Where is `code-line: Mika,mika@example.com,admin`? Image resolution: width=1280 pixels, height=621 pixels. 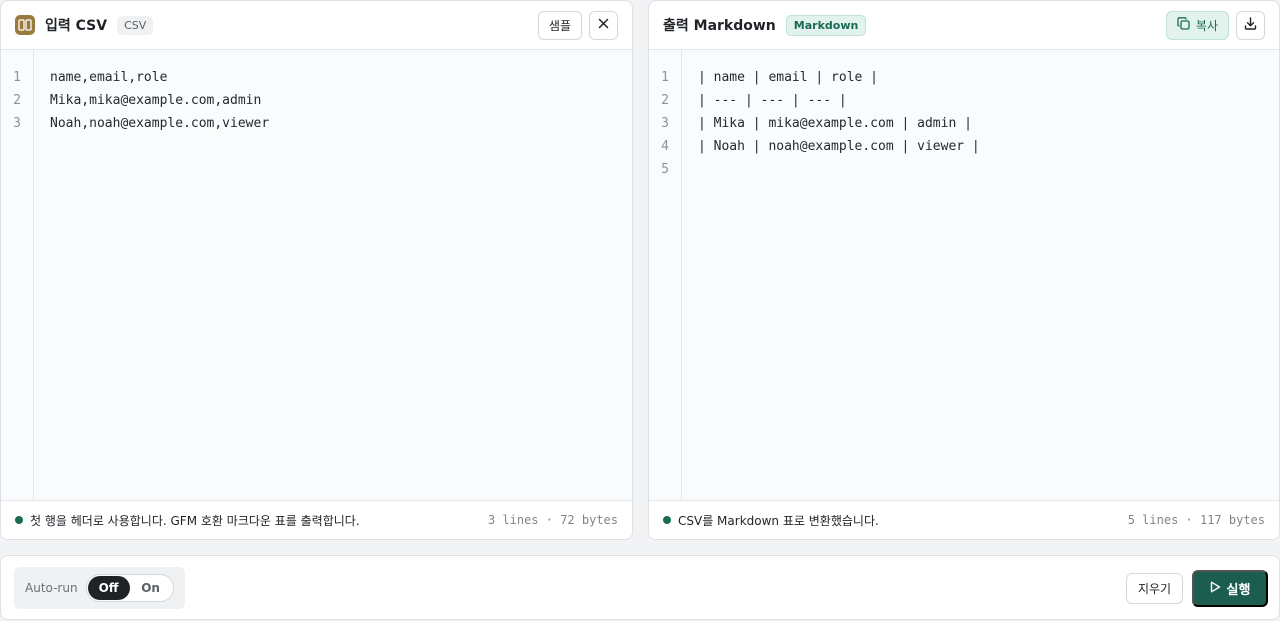 code-line: Mika,mika@example.com,admin is located at coordinates (156, 100).